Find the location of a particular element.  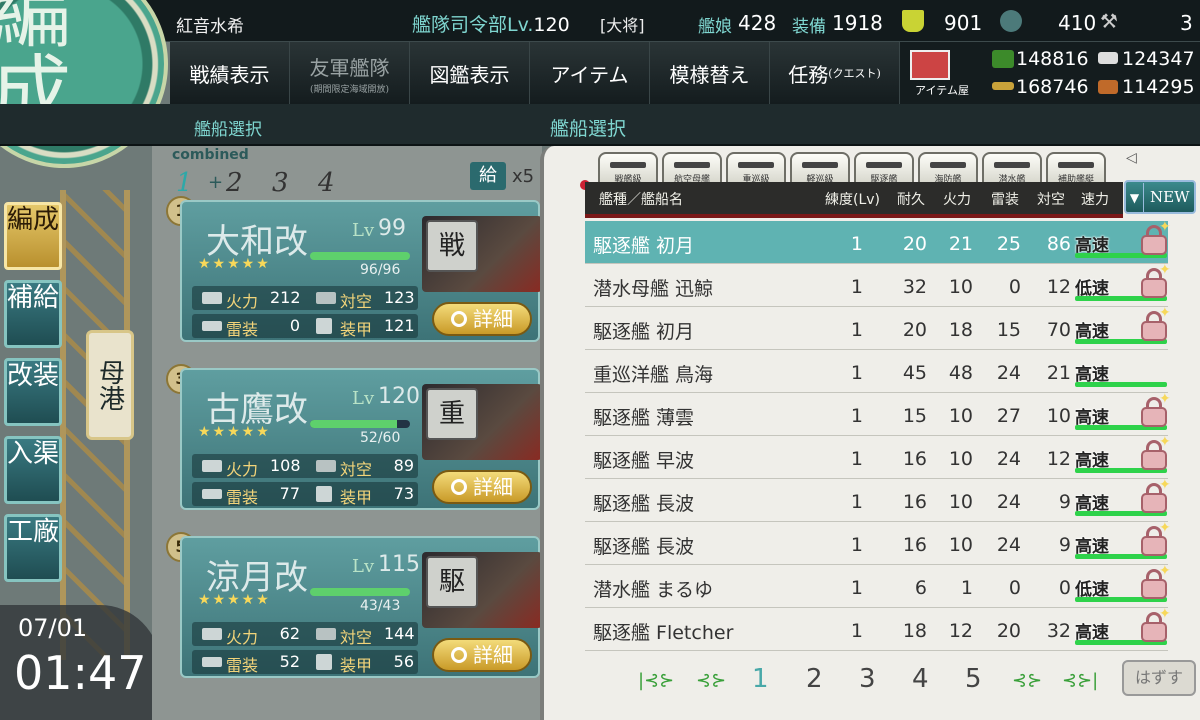

port-button: 母港 is located at coordinates (110, 385).